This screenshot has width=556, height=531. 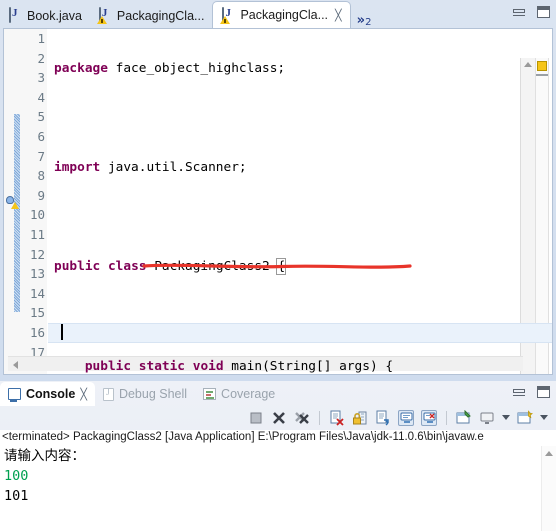 I want to click on console-output-text: 请输入内容： 100 101, so click(x=278, y=476).